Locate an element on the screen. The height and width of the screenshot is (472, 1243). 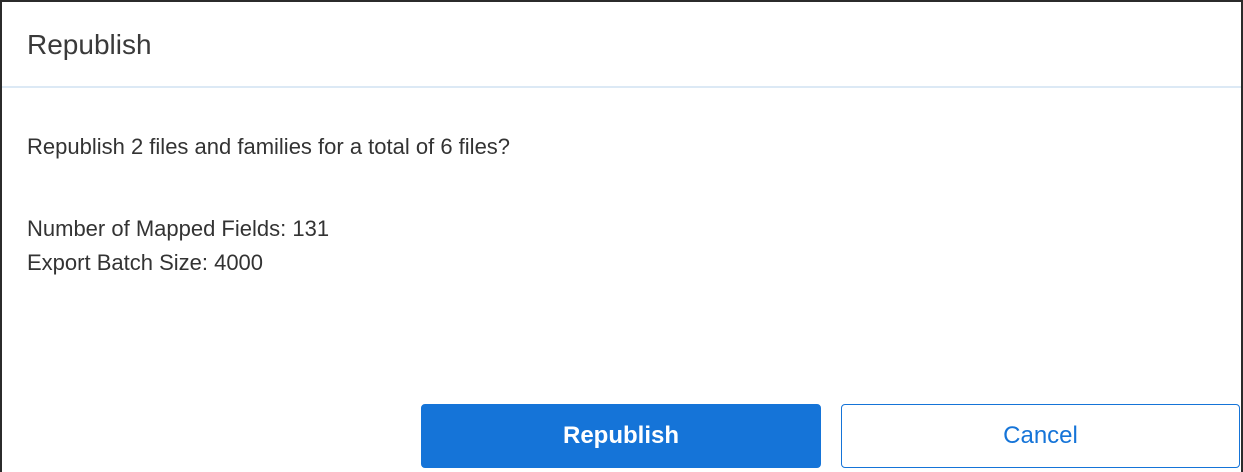
mapped-fields-count: Number of Mapped Fields: 131 is located at coordinates (178, 228).